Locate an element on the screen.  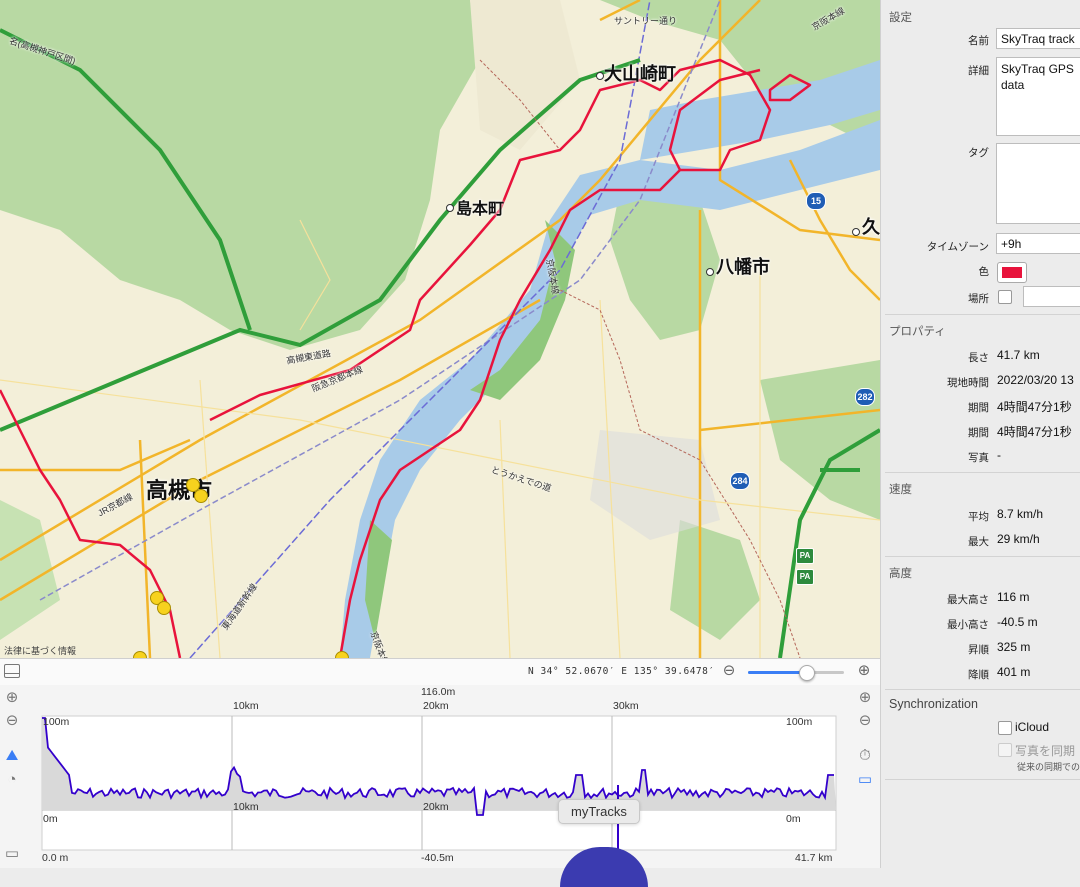
speed-mode-icon: ◔ is located at coordinates (12, 780).